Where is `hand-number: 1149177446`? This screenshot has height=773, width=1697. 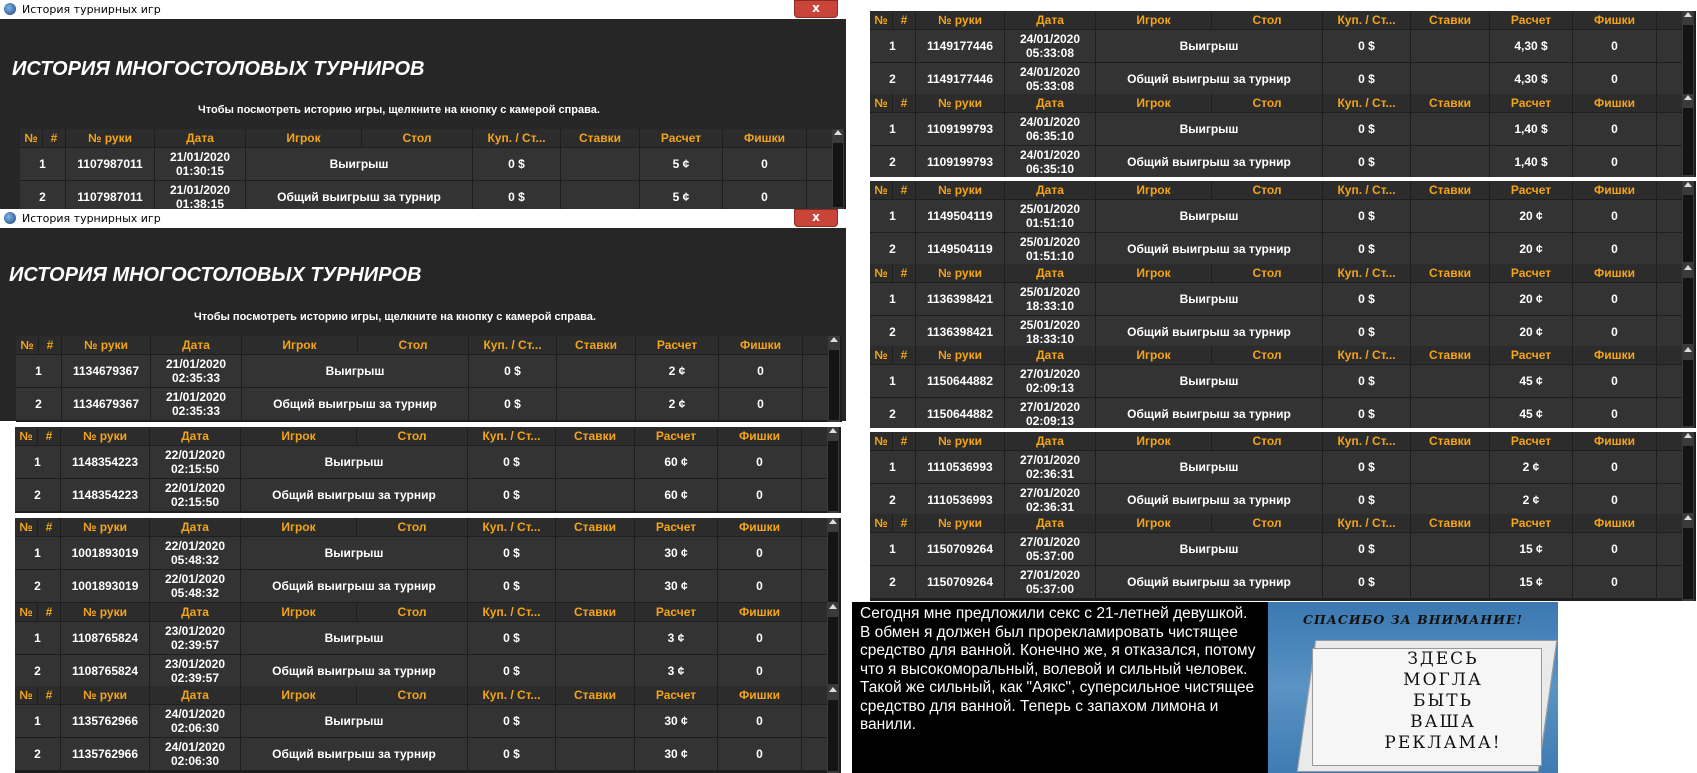 hand-number: 1149177446 is located at coordinates (960, 79).